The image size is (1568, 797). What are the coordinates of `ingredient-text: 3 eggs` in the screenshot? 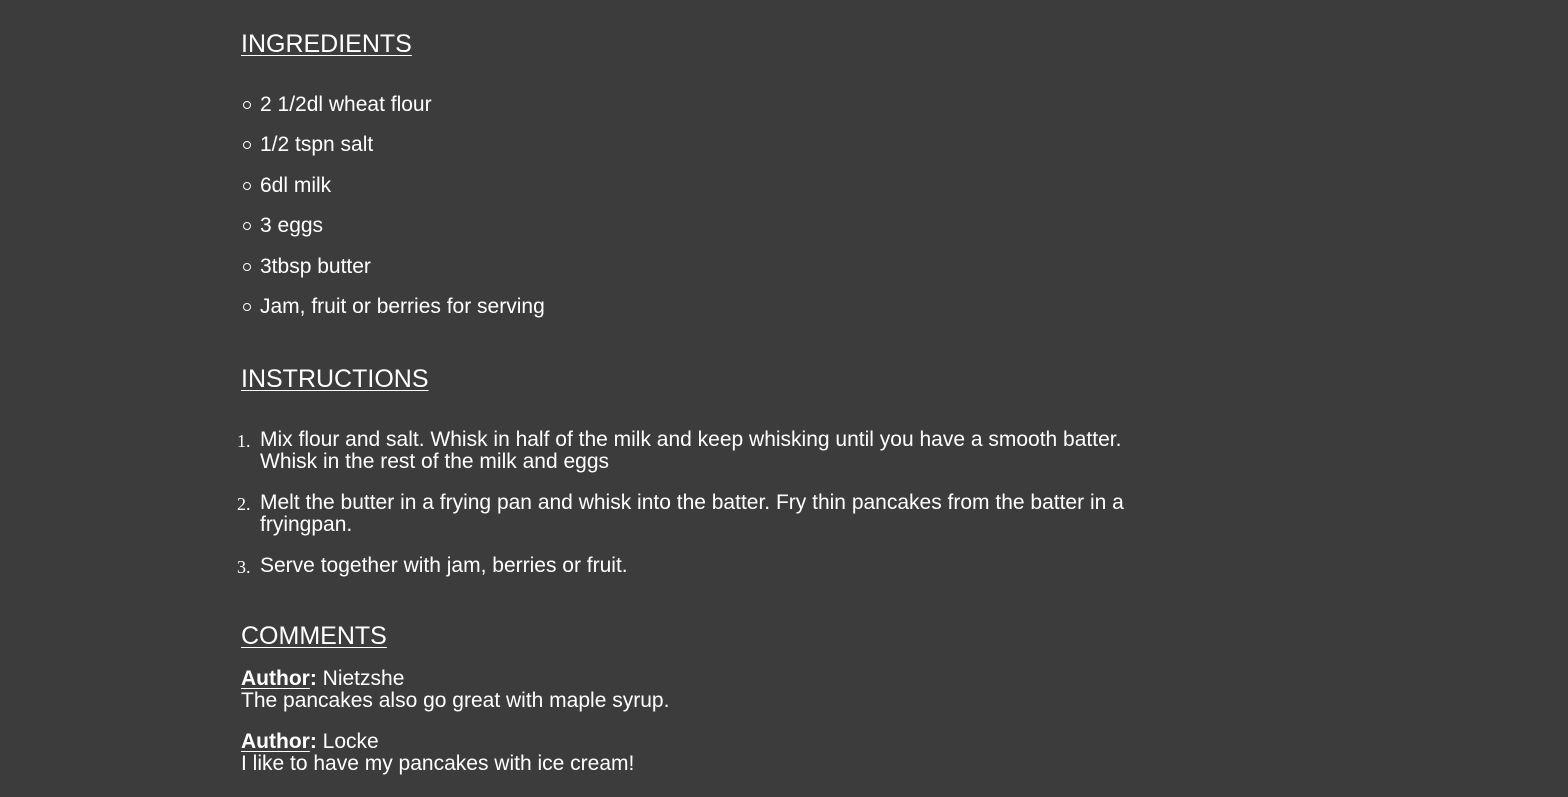 It's located at (292, 226).